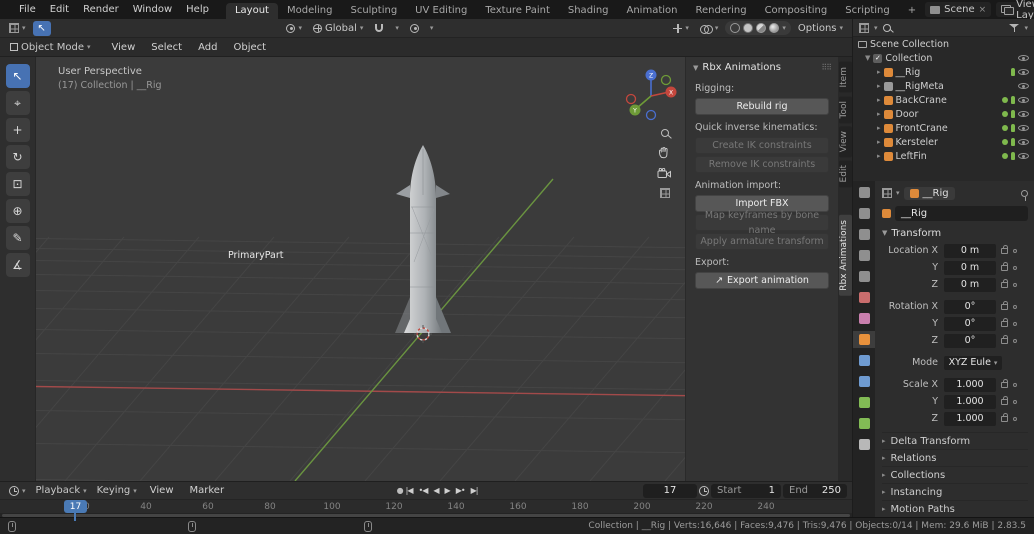  I want to click on shading-material-button, so click(761, 28).